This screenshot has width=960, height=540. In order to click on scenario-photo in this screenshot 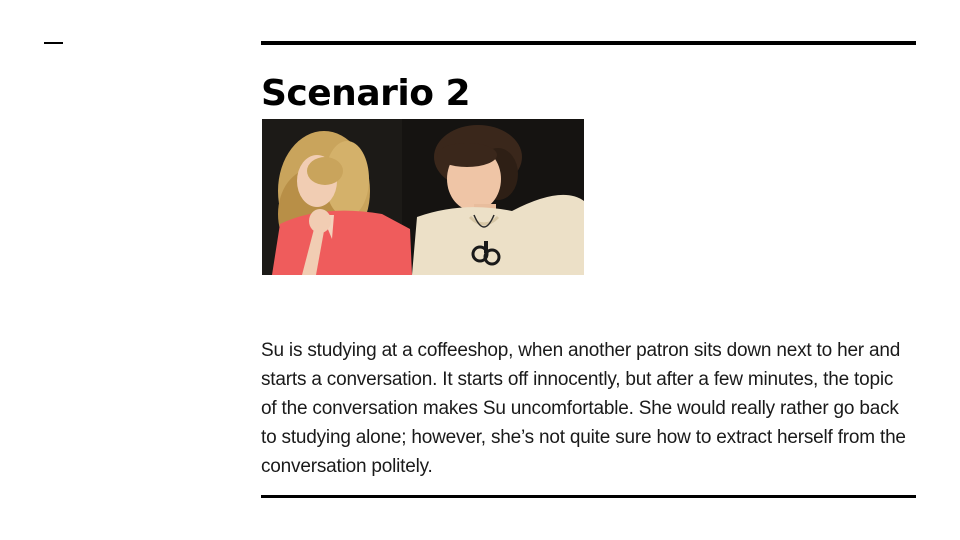, I will do `click(423, 197)`.